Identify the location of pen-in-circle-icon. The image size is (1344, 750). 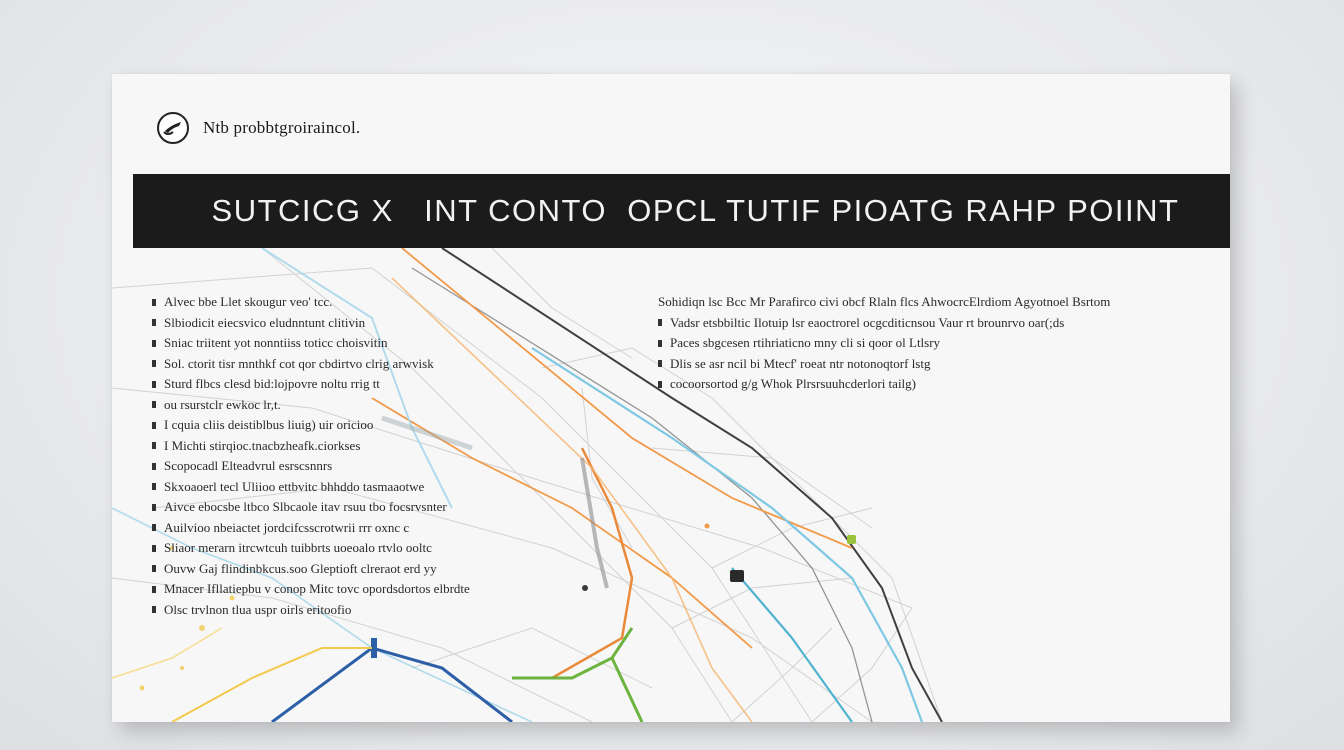
(173, 128).